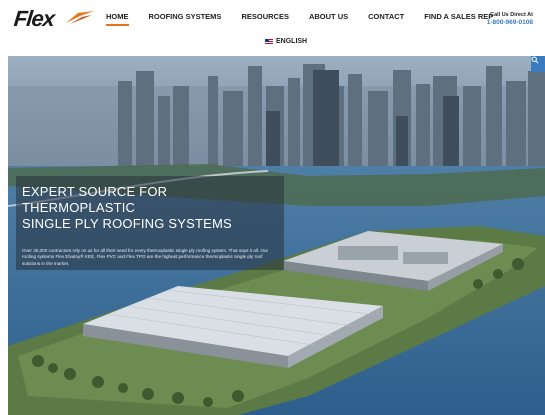 The height and width of the screenshot is (415, 545). I want to click on search-icon, so click(535, 60).